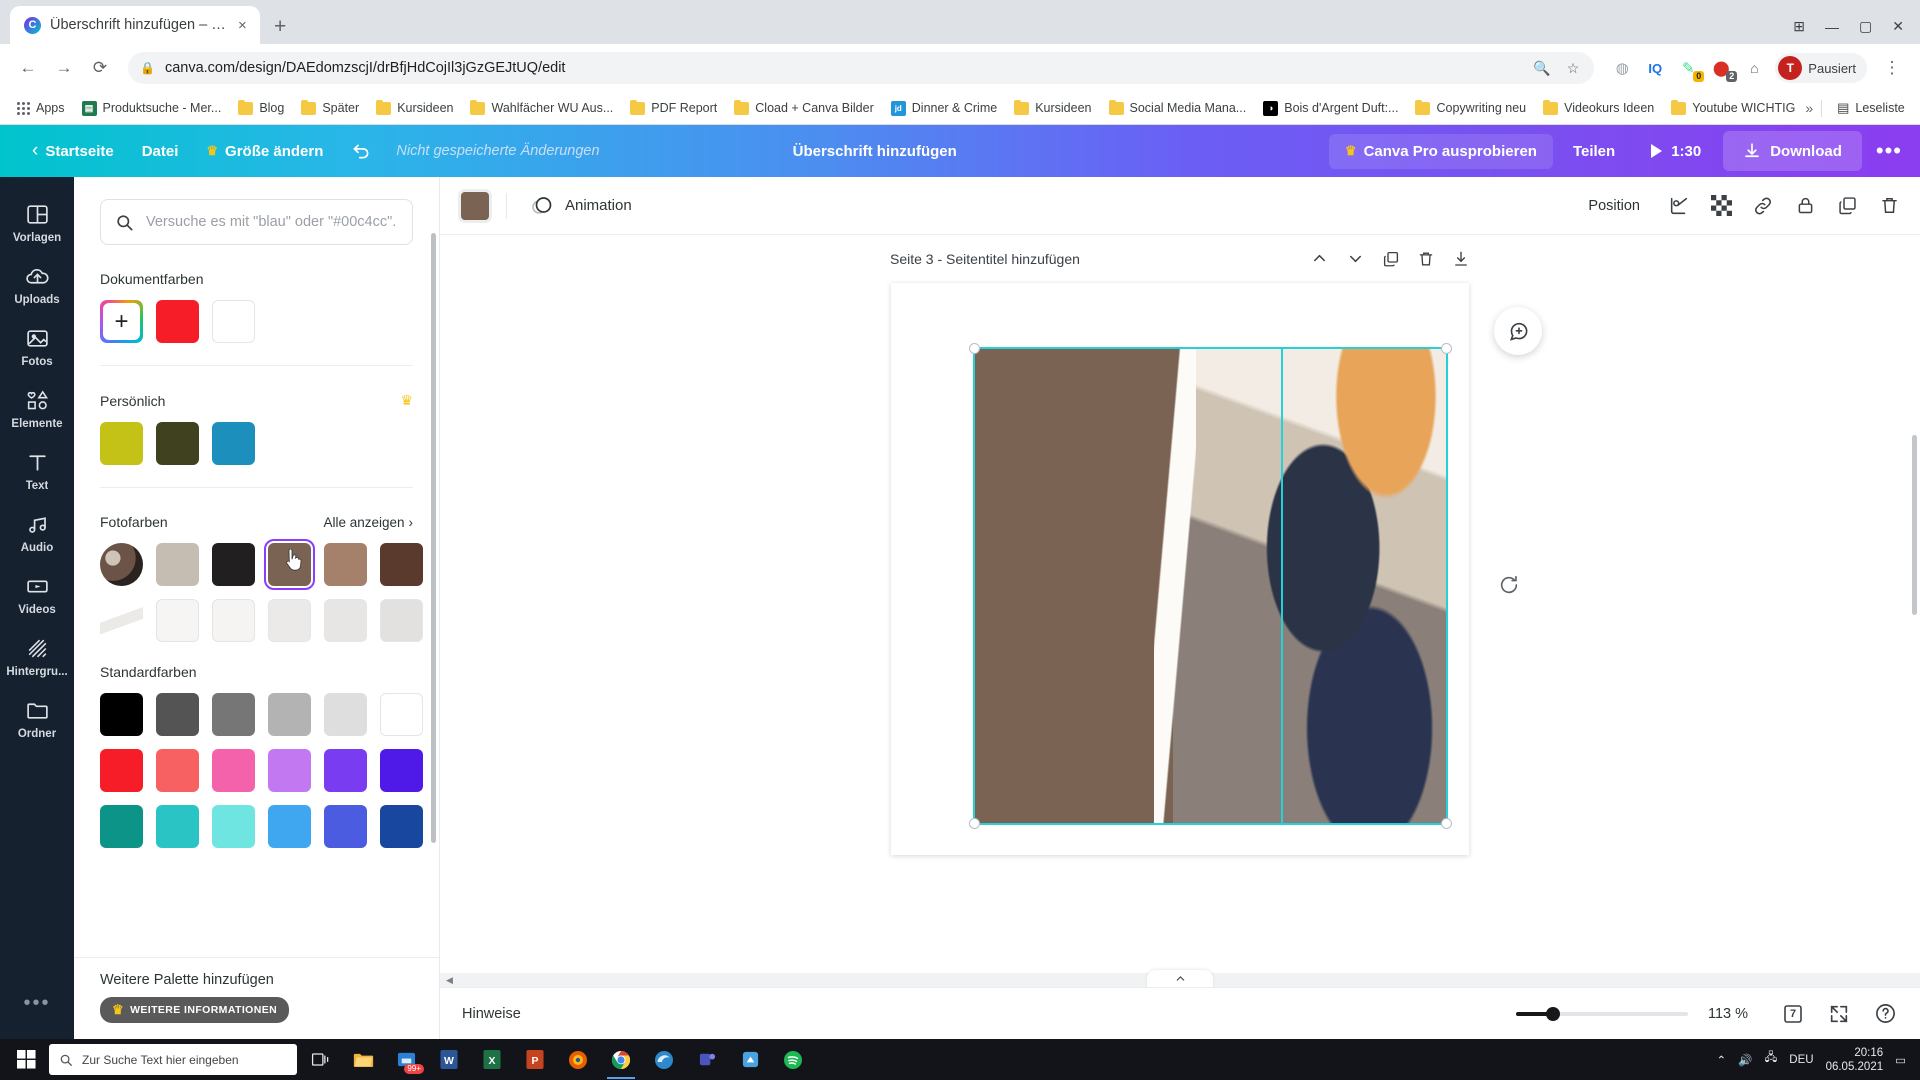 The height and width of the screenshot is (1080, 1920). Describe the element at coordinates (177, 770) in the screenshot. I see `swatch-salmon` at that location.